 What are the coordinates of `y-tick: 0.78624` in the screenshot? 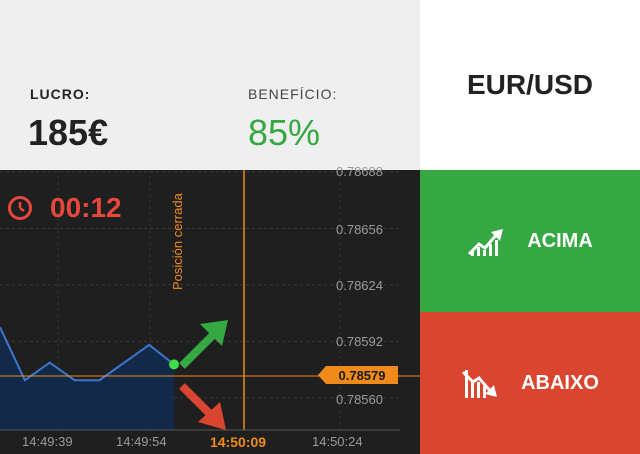 It's located at (359, 285).